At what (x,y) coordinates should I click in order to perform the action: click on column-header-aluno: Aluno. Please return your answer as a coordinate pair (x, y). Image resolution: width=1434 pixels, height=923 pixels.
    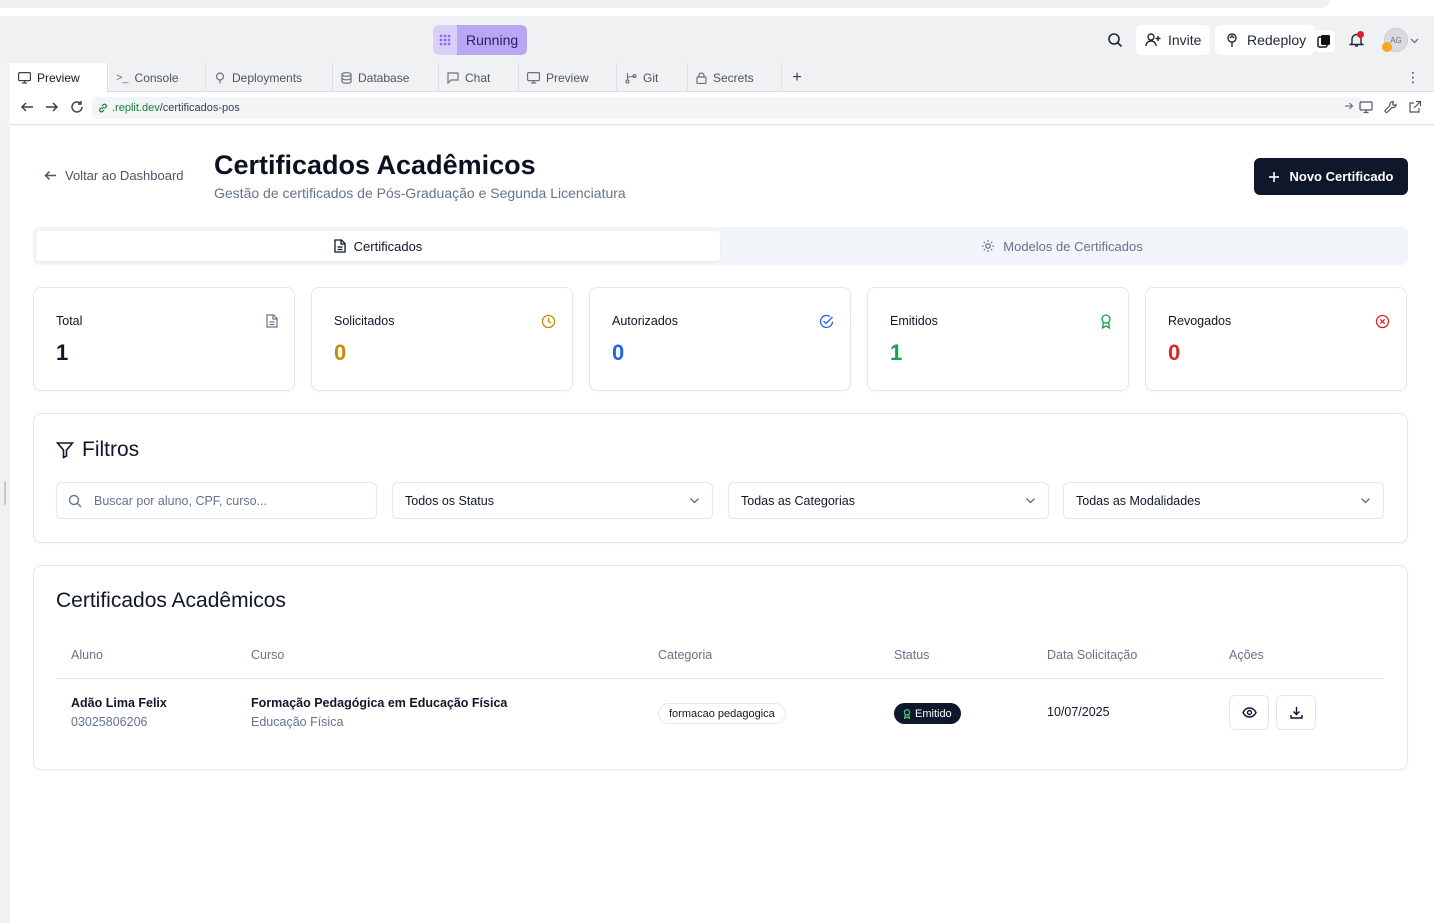
    Looking at the image, I should click on (87, 655).